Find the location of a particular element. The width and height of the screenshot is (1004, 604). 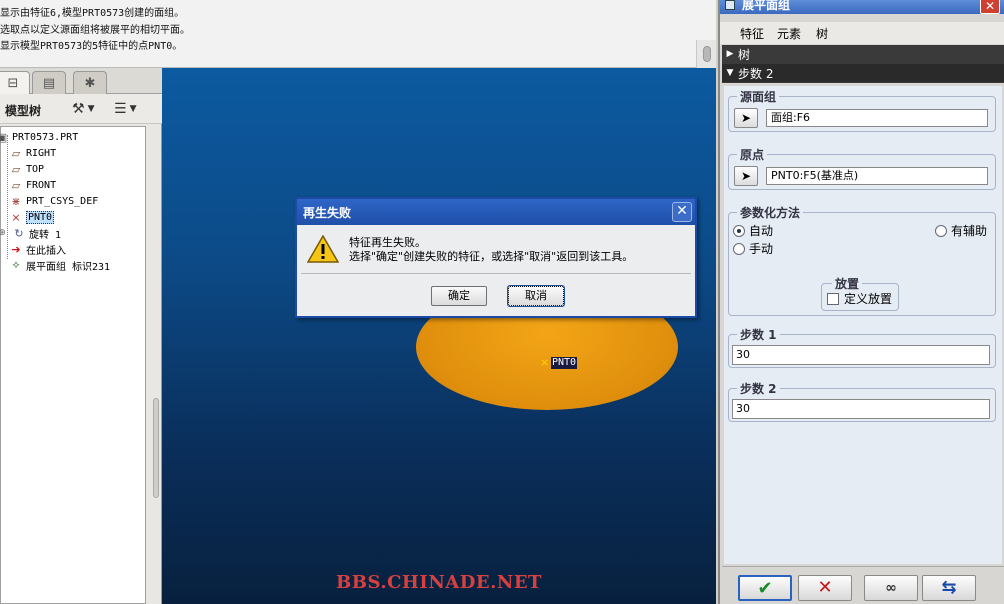

tree-item-csys: ⋇ PRT_CSYS_DEF is located at coordinates (53, 201).